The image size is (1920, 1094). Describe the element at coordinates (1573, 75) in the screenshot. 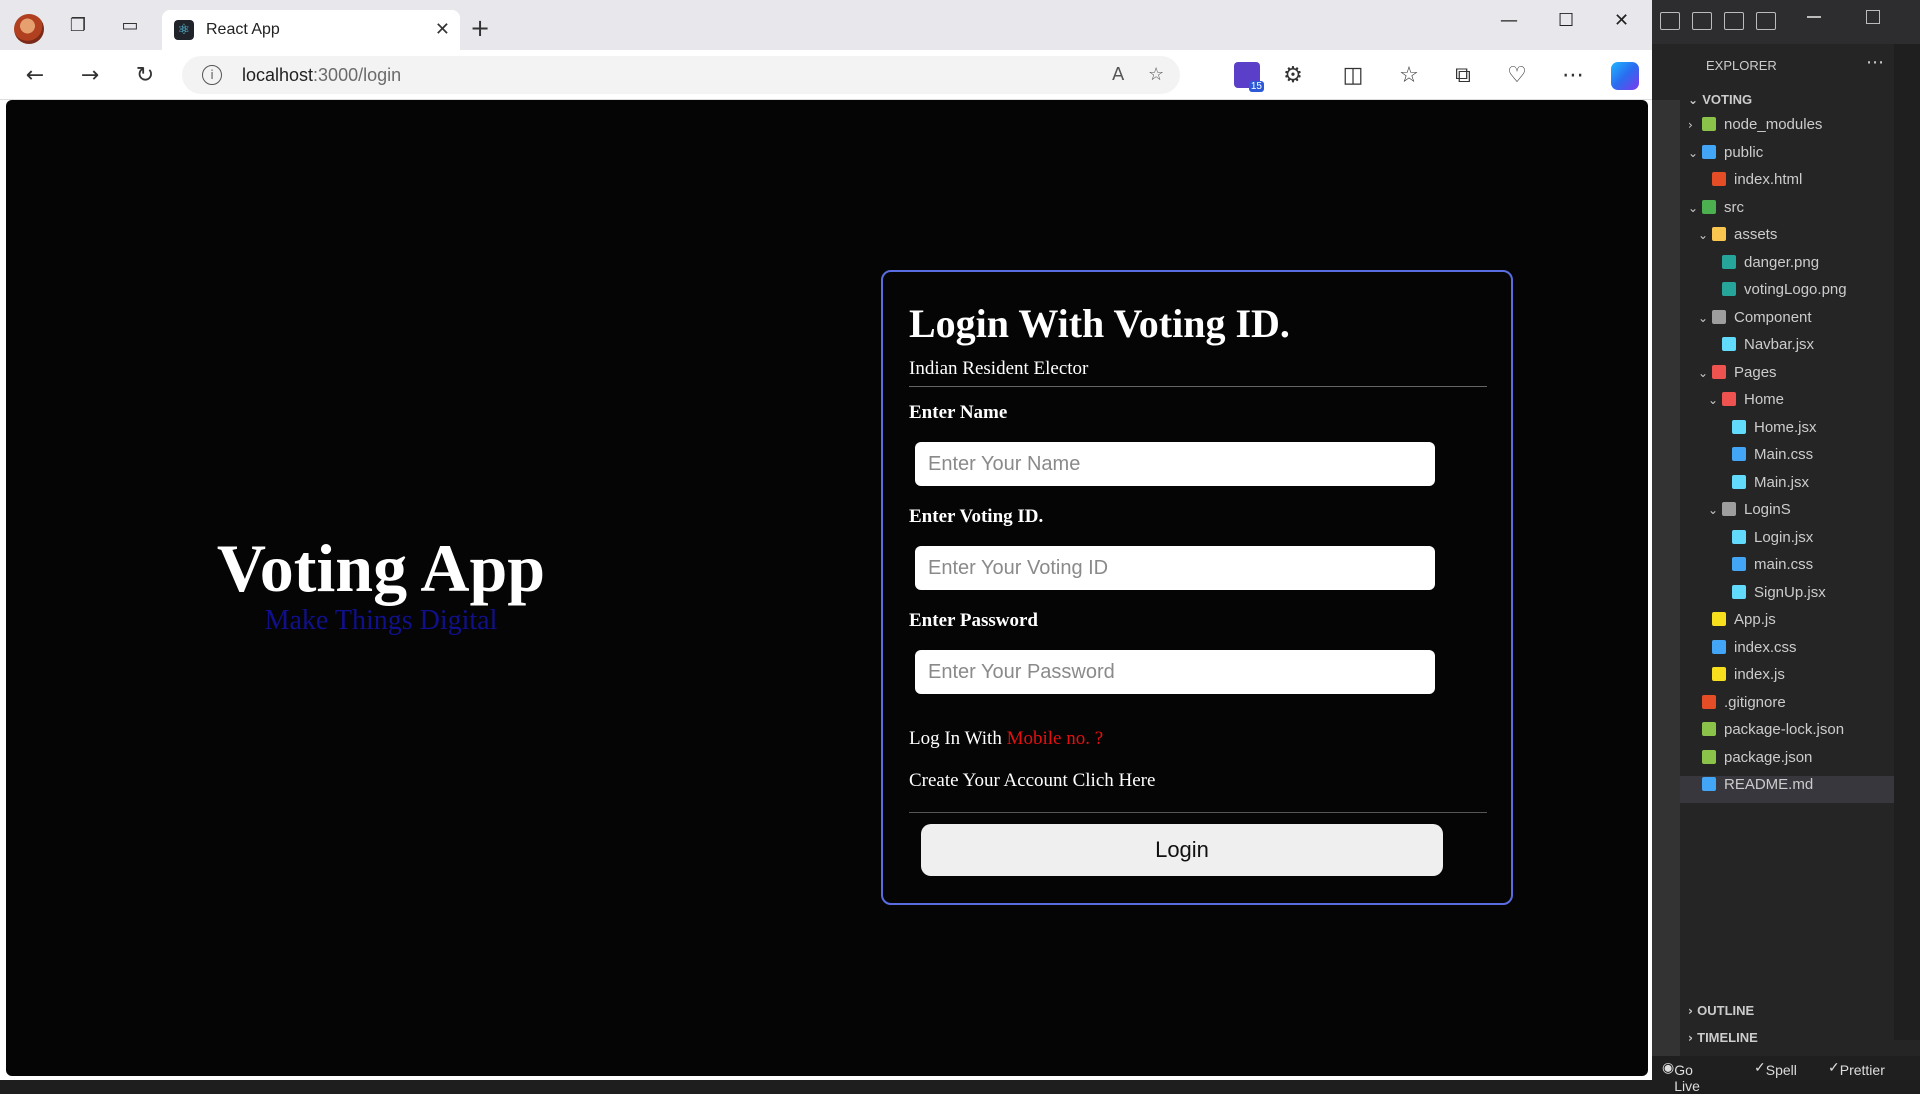

I see `more-options-icon: ⋯` at that location.